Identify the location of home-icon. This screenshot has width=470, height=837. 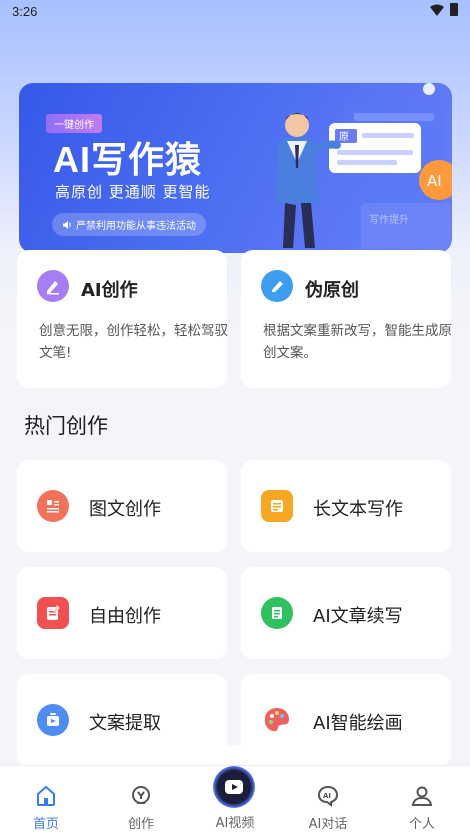
(46, 795).